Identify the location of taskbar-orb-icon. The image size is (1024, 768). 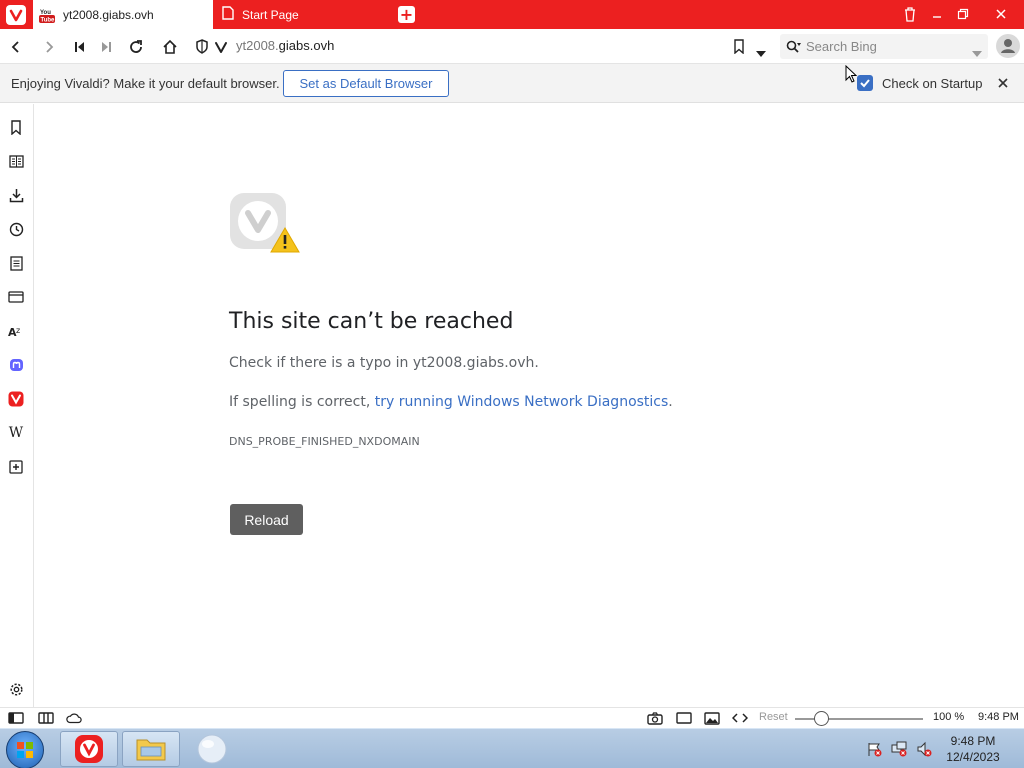
(212, 749).